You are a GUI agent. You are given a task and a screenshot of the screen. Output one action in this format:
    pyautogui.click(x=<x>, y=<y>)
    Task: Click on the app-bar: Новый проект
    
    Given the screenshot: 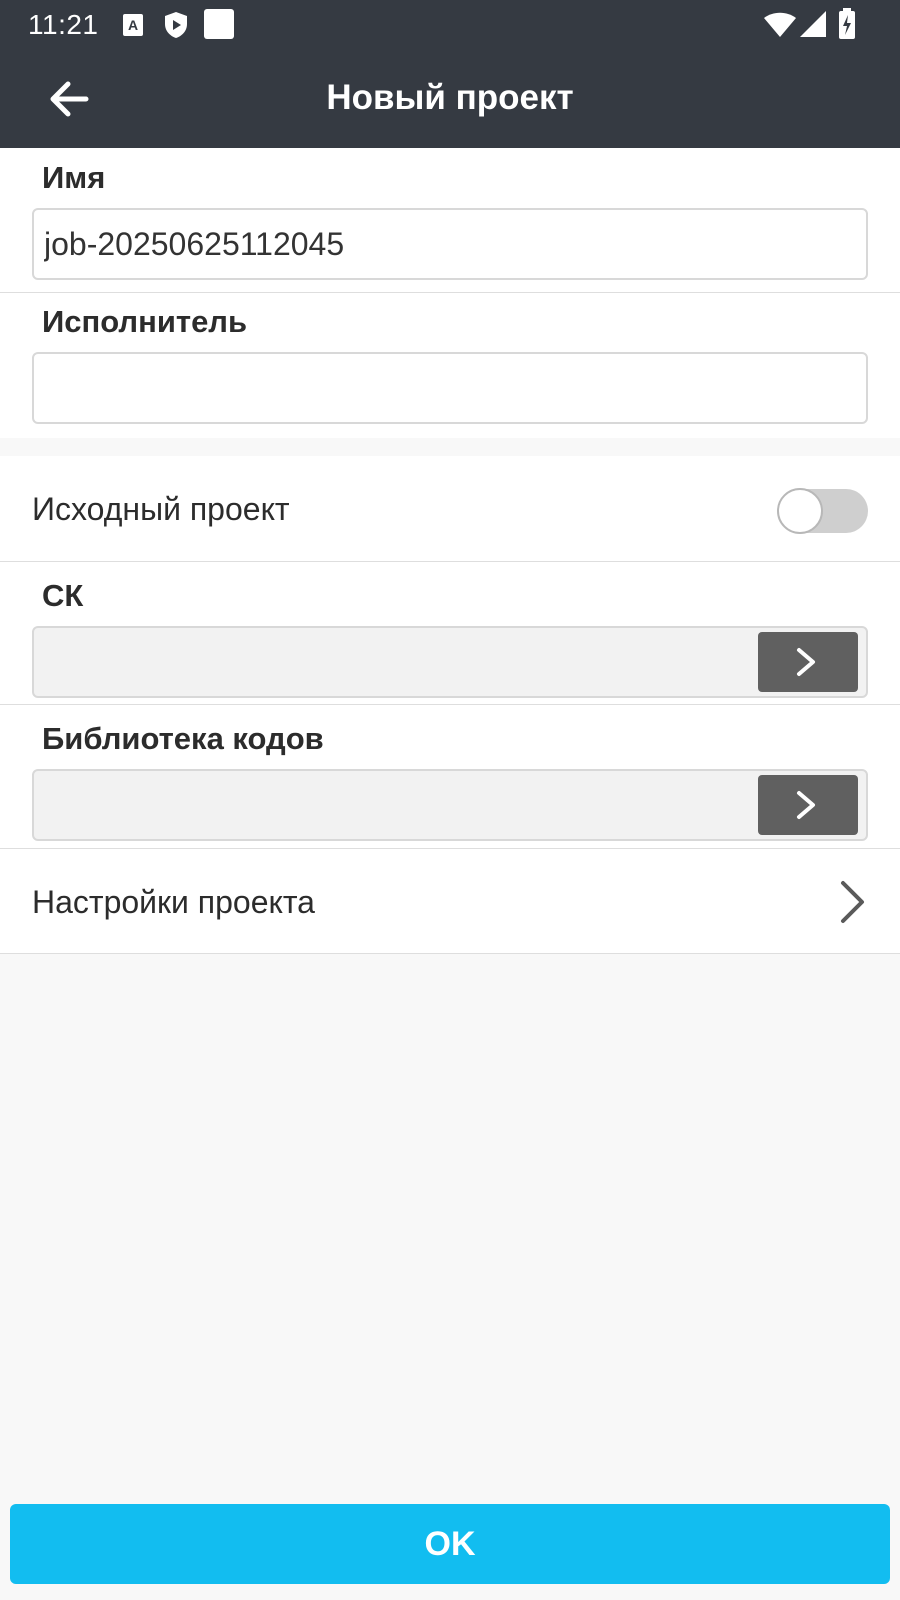 What is the action you would take?
    pyautogui.click(x=450, y=99)
    